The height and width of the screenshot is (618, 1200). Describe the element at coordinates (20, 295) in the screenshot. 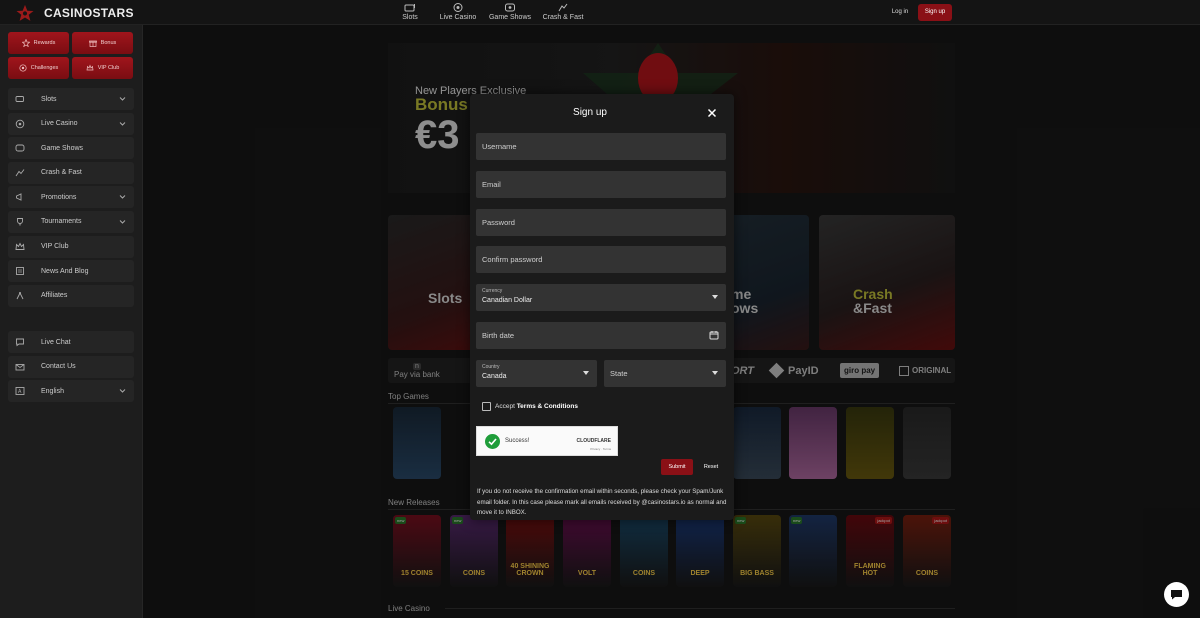

I see `affiliates-icon` at that location.